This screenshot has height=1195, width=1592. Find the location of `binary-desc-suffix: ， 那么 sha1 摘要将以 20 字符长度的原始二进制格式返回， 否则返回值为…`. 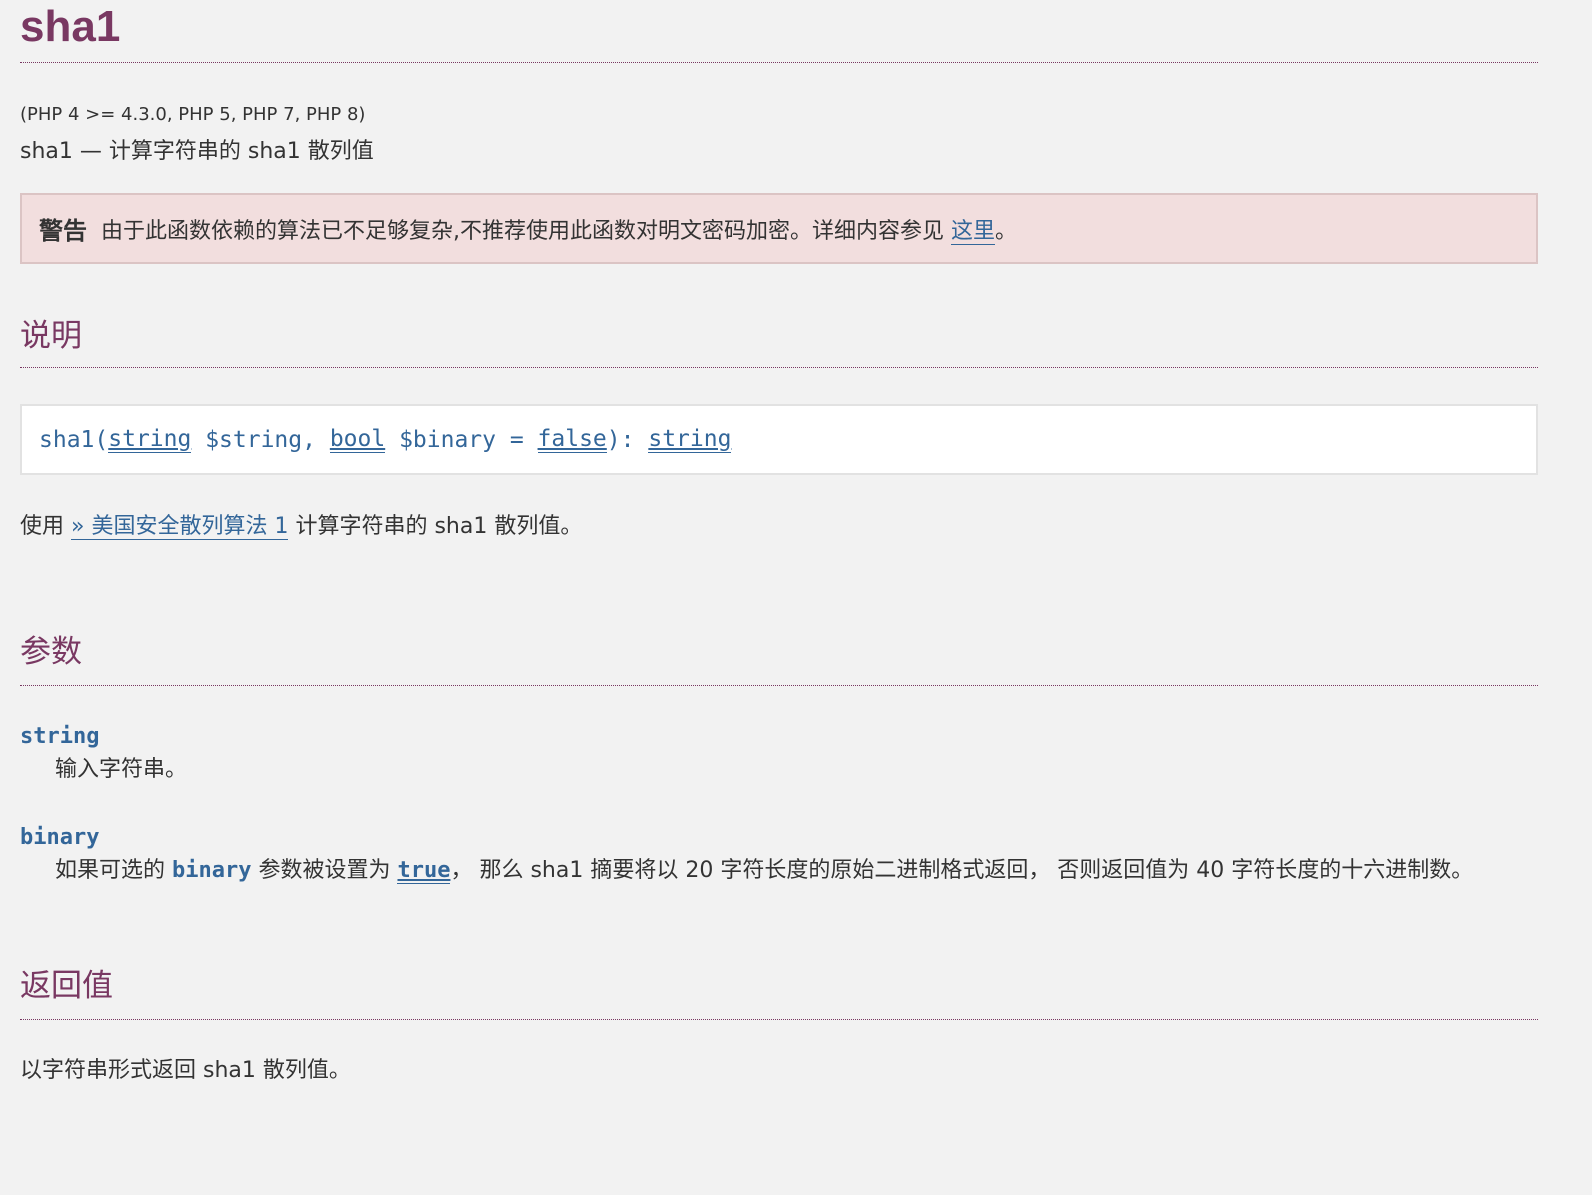

binary-desc-suffix: ， 那么 sha1 摘要将以 20 字符长度的原始二进制格式返回， 否则返回值为… is located at coordinates (962, 870).